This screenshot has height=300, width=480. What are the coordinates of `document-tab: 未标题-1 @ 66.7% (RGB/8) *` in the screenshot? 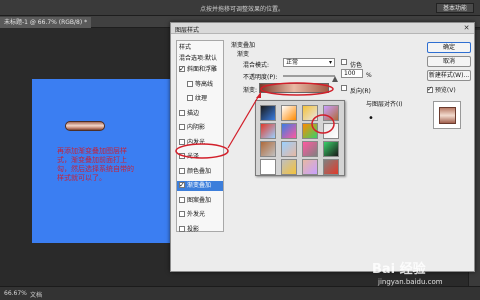 It's located at (46, 22).